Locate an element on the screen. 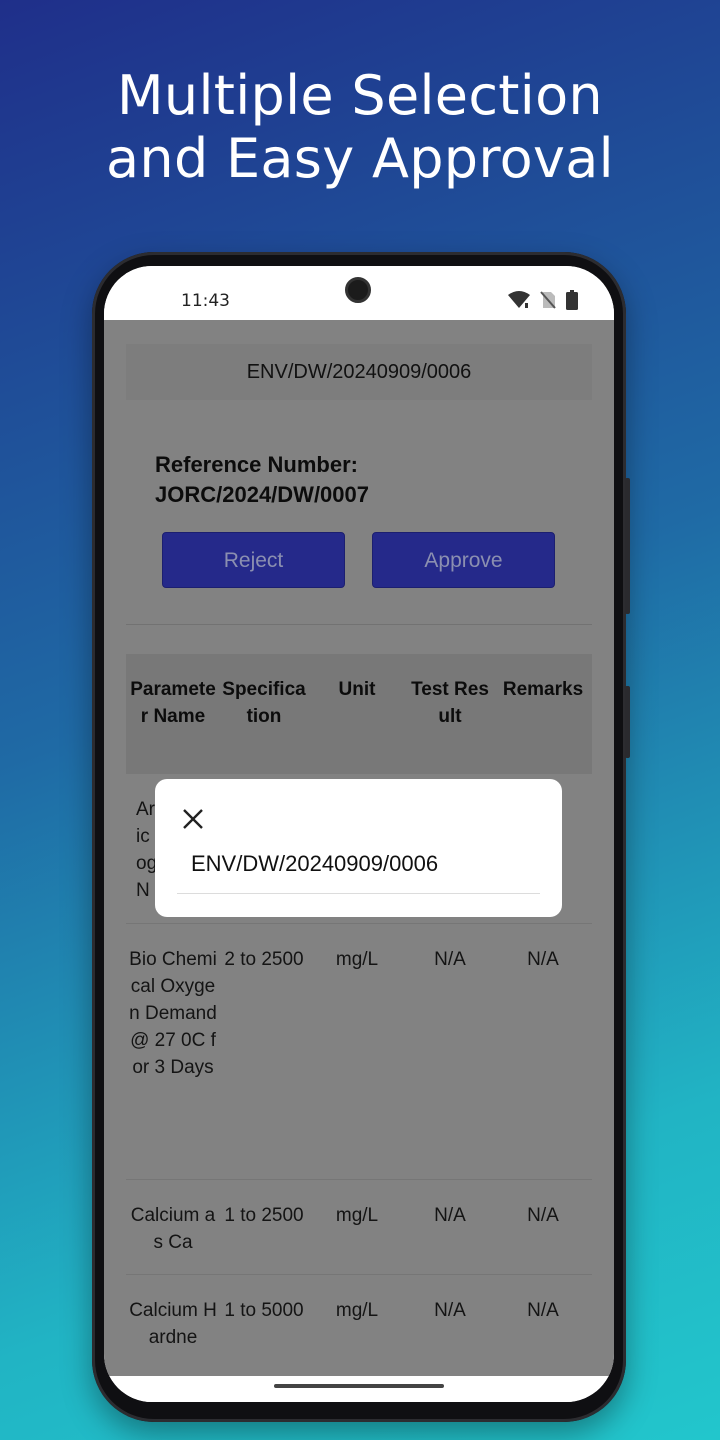 The image size is (720, 1440). sample-dialog: ENV/DW/20240909/0006 is located at coordinates (358, 848).